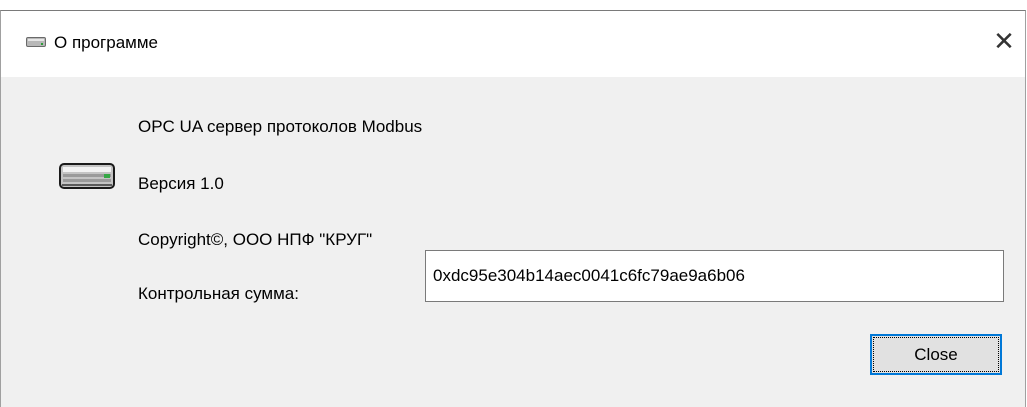 Image resolution: width=1027 pixels, height=407 pixels. What do you see at coordinates (181, 183) in the screenshot?
I see `version-text: Версия 1.0` at bounding box center [181, 183].